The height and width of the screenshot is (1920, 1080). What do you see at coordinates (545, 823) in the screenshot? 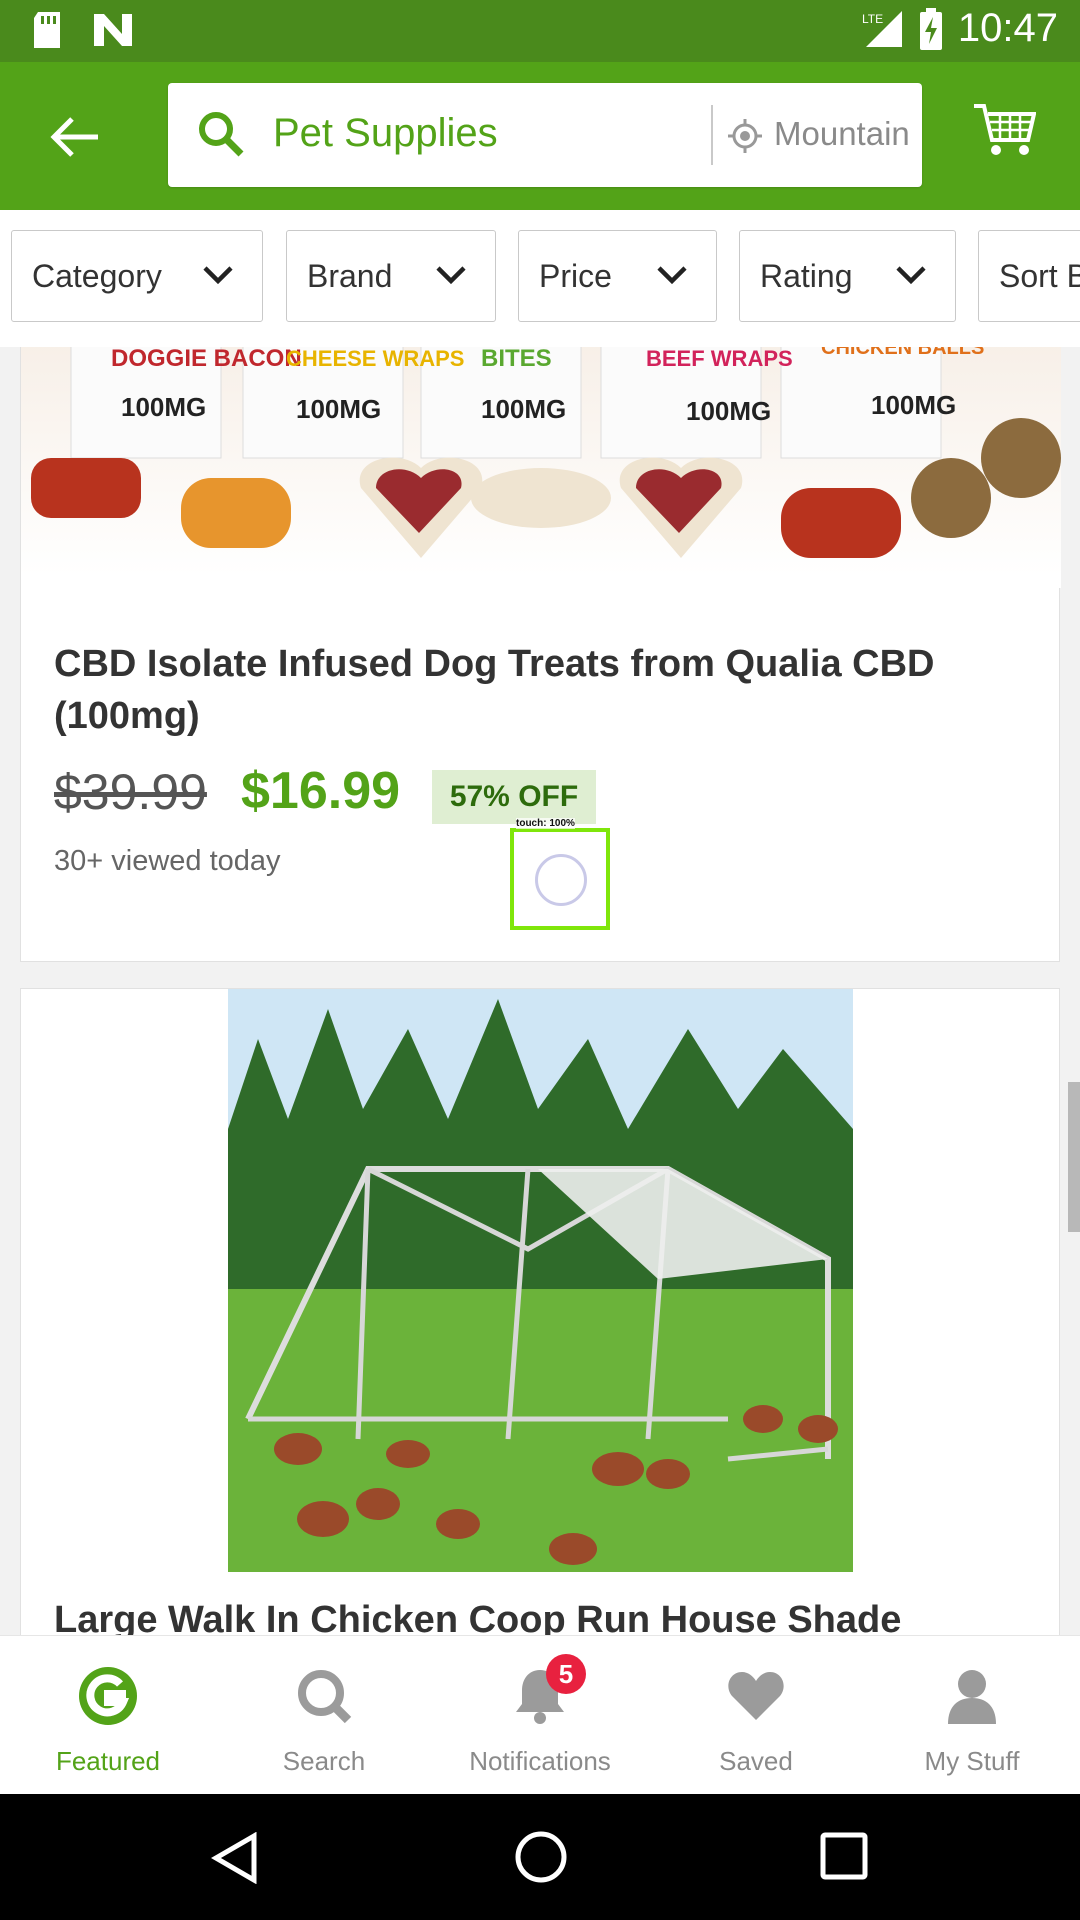
I see `touch-label: touch: 100%` at bounding box center [545, 823].